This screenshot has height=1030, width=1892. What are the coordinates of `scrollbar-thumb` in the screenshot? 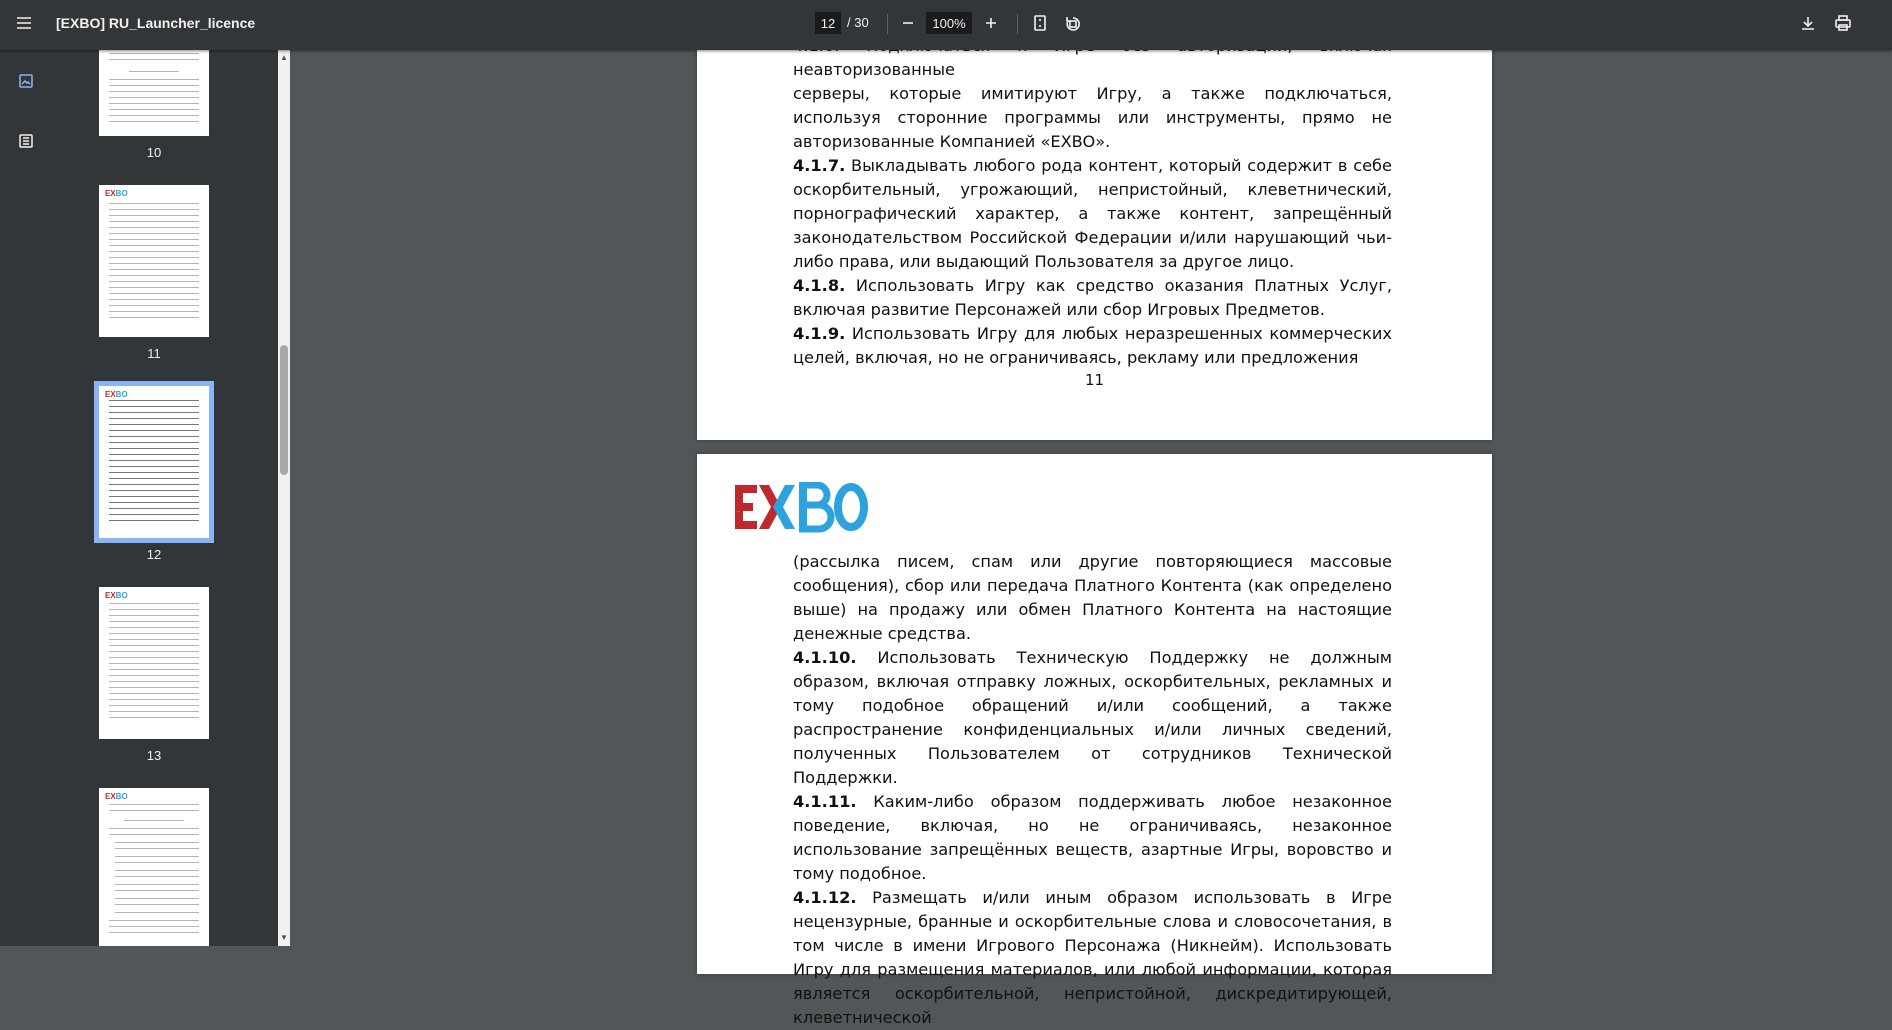 It's located at (284, 410).